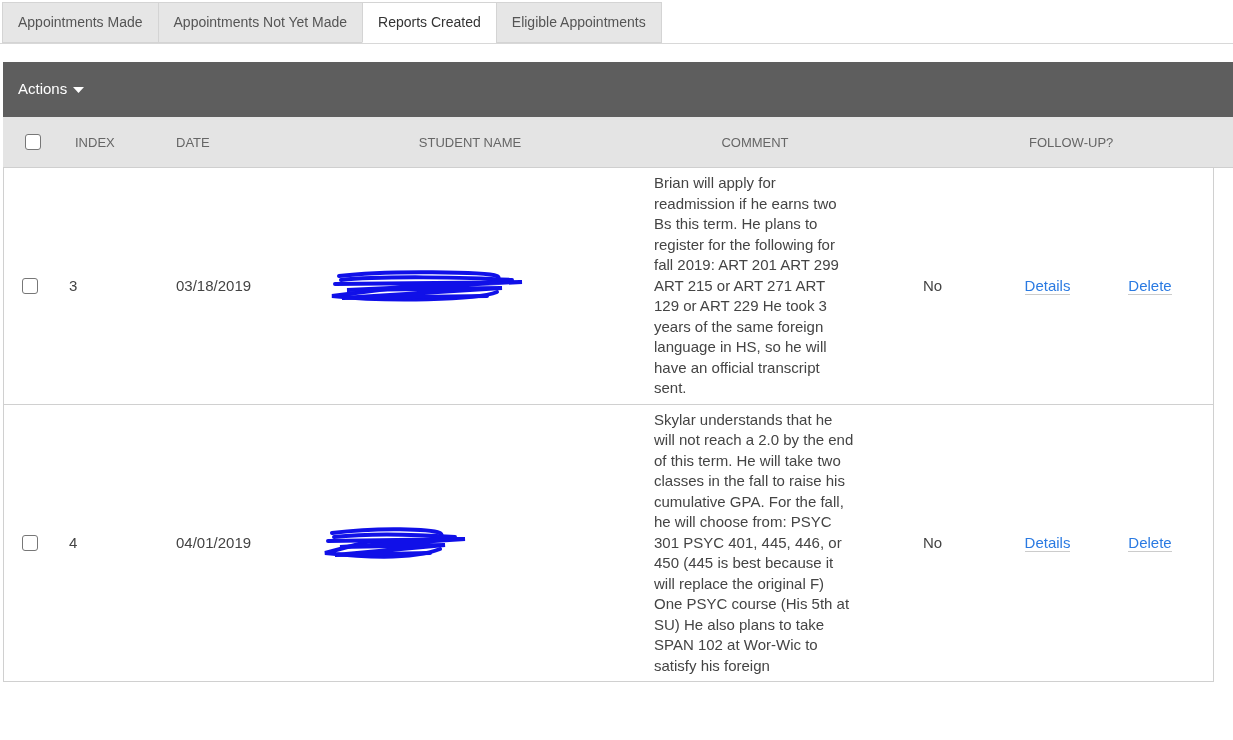 The width and height of the screenshot is (1233, 740). What do you see at coordinates (95, 142) in the screenshot?
I see `column-header: INDEX` at bounding box center [95, 142].